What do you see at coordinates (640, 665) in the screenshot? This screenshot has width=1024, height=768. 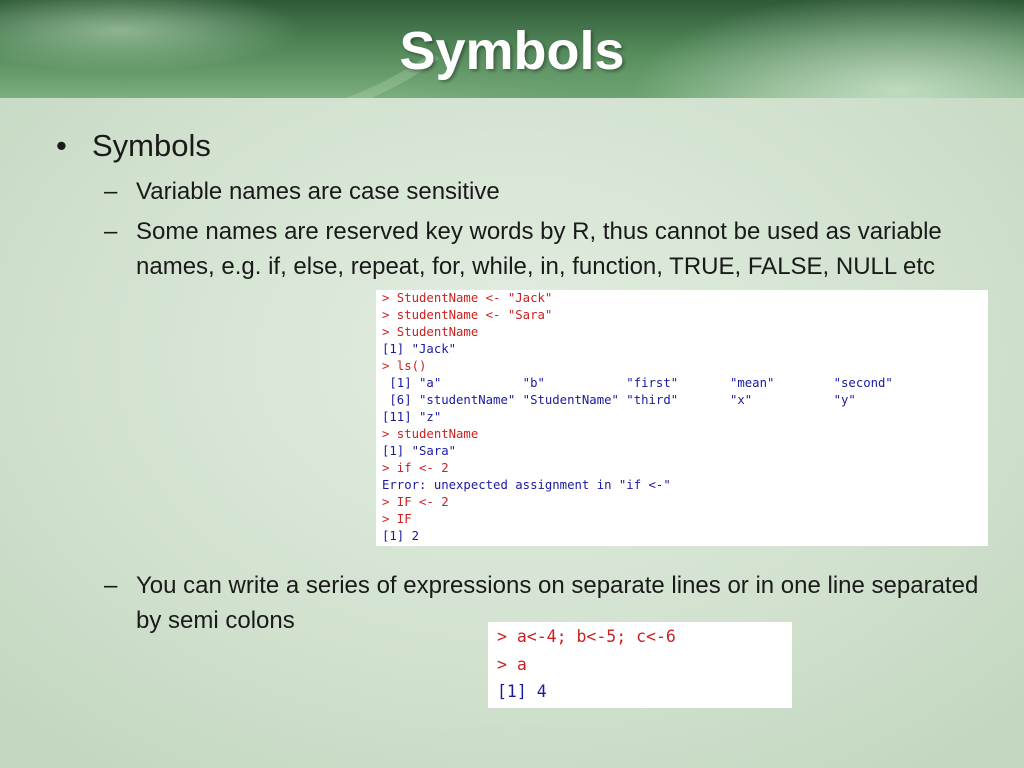 I see `r-console-screenshot-2: > a<-4; b<-5; c<-6 > a [1] 4` at bounding box center [640, 665].